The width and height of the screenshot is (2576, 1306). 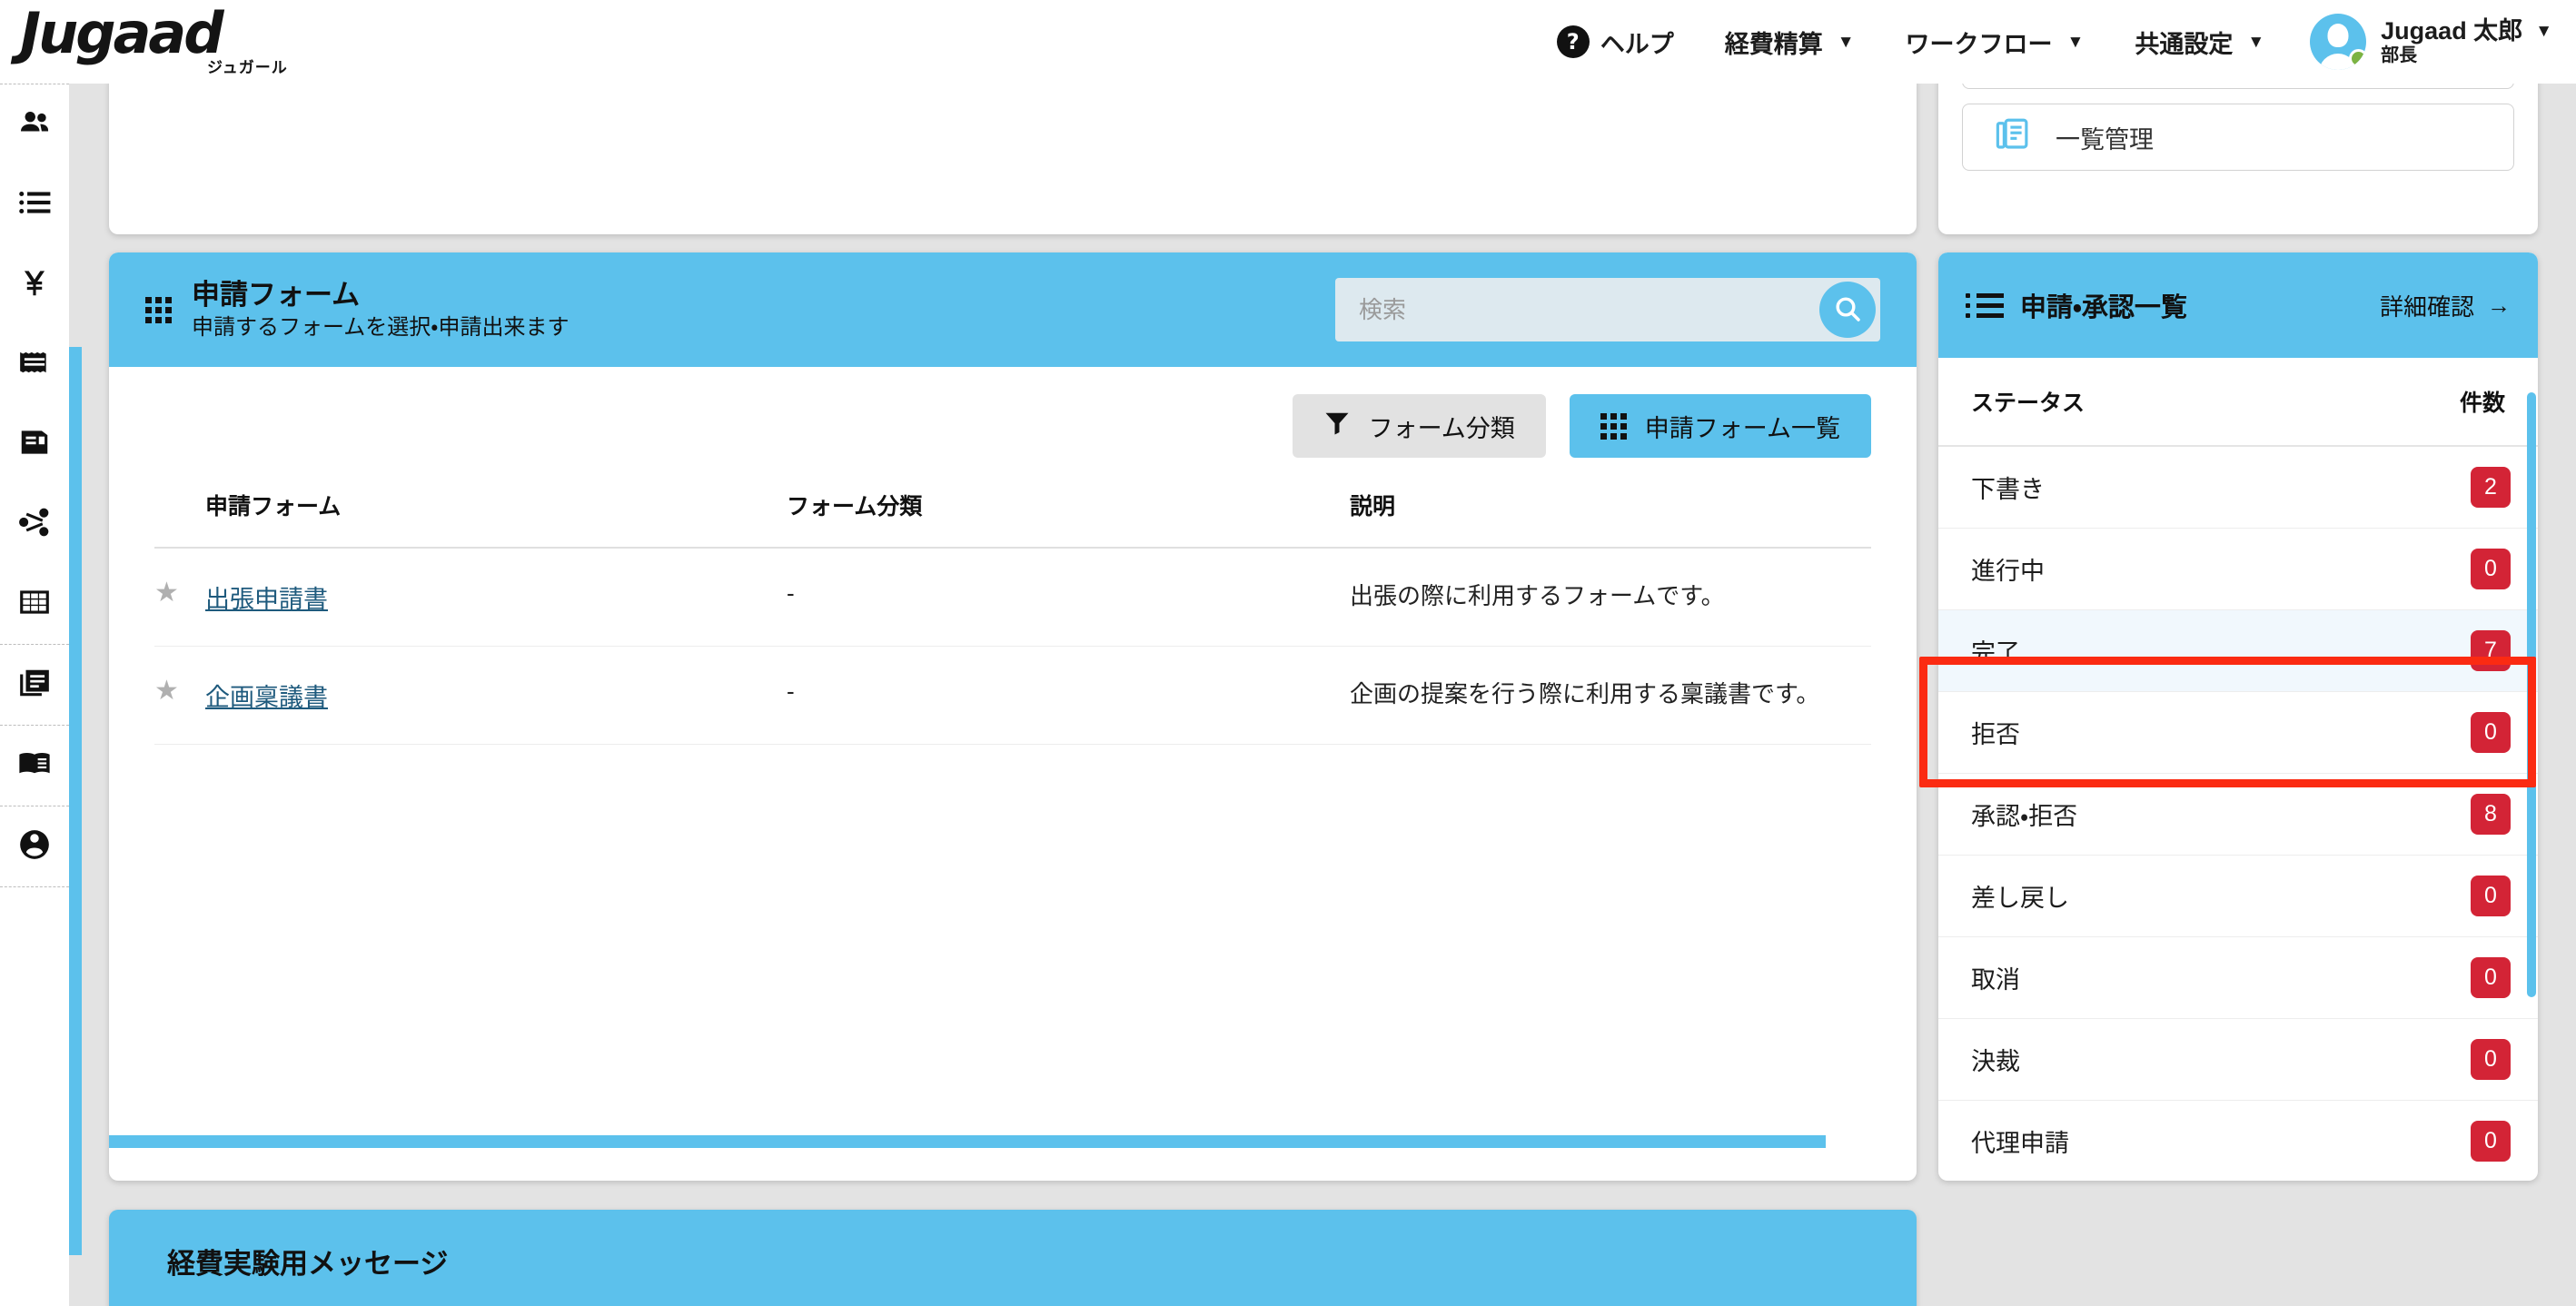 I want to click on status-row-proxy: 代理申請 0, so click(x=2238, y=1140).